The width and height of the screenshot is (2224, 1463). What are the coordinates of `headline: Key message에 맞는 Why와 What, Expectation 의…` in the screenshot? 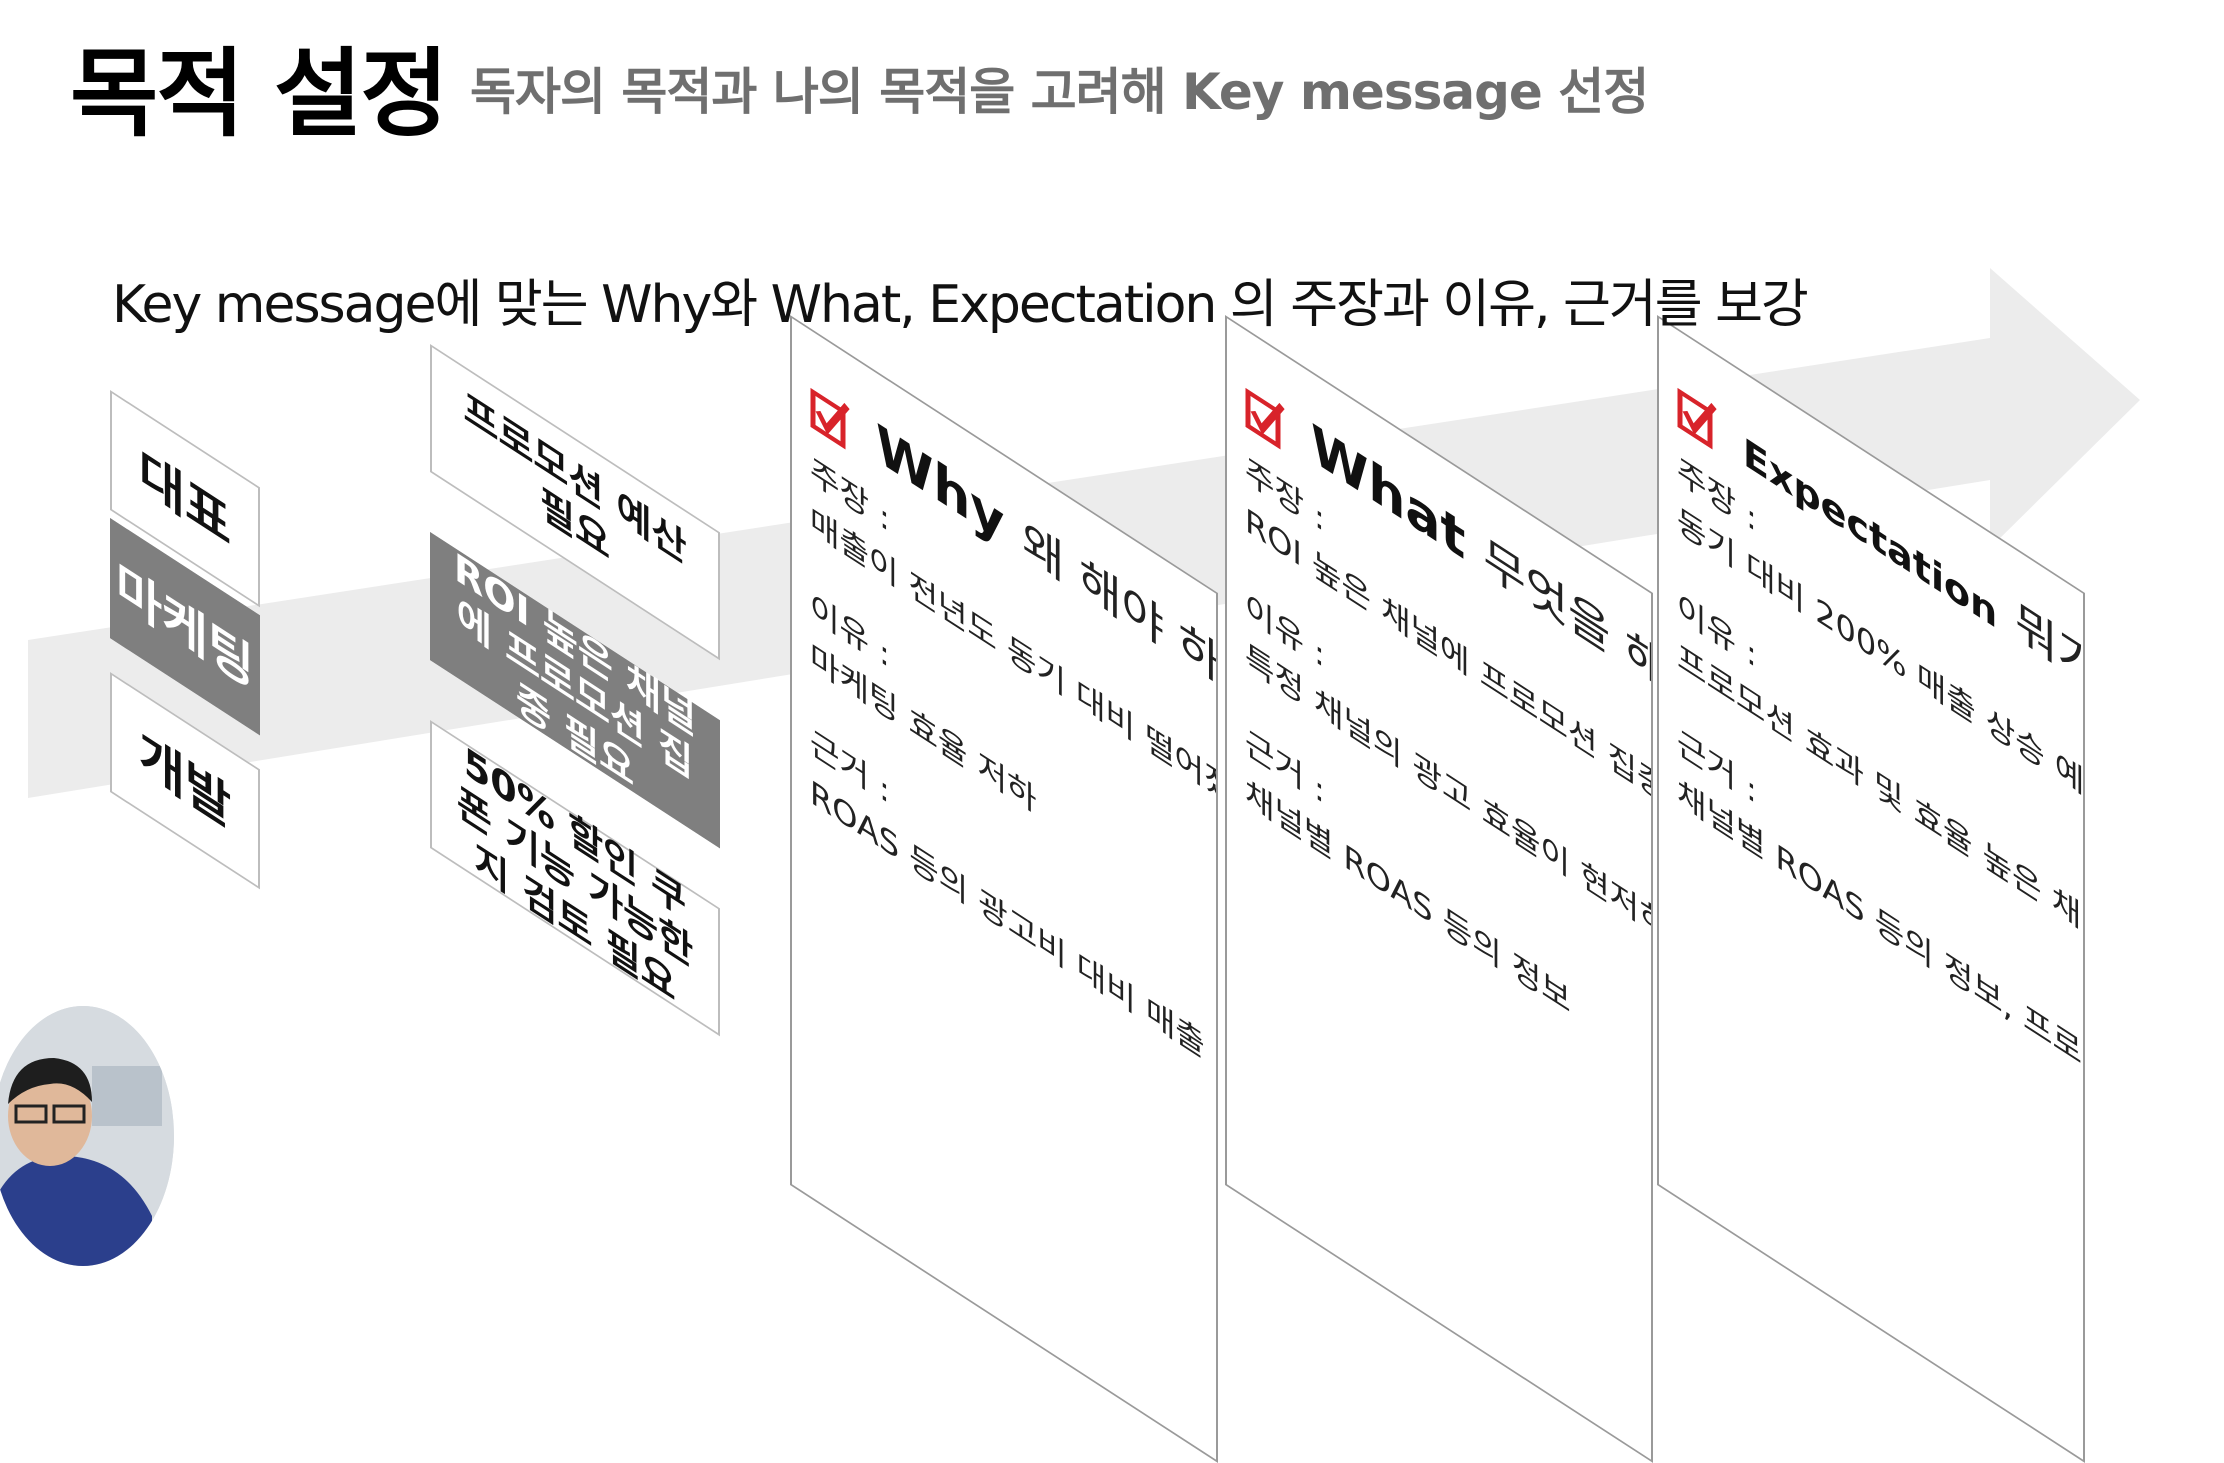 It's located at (960, 305).